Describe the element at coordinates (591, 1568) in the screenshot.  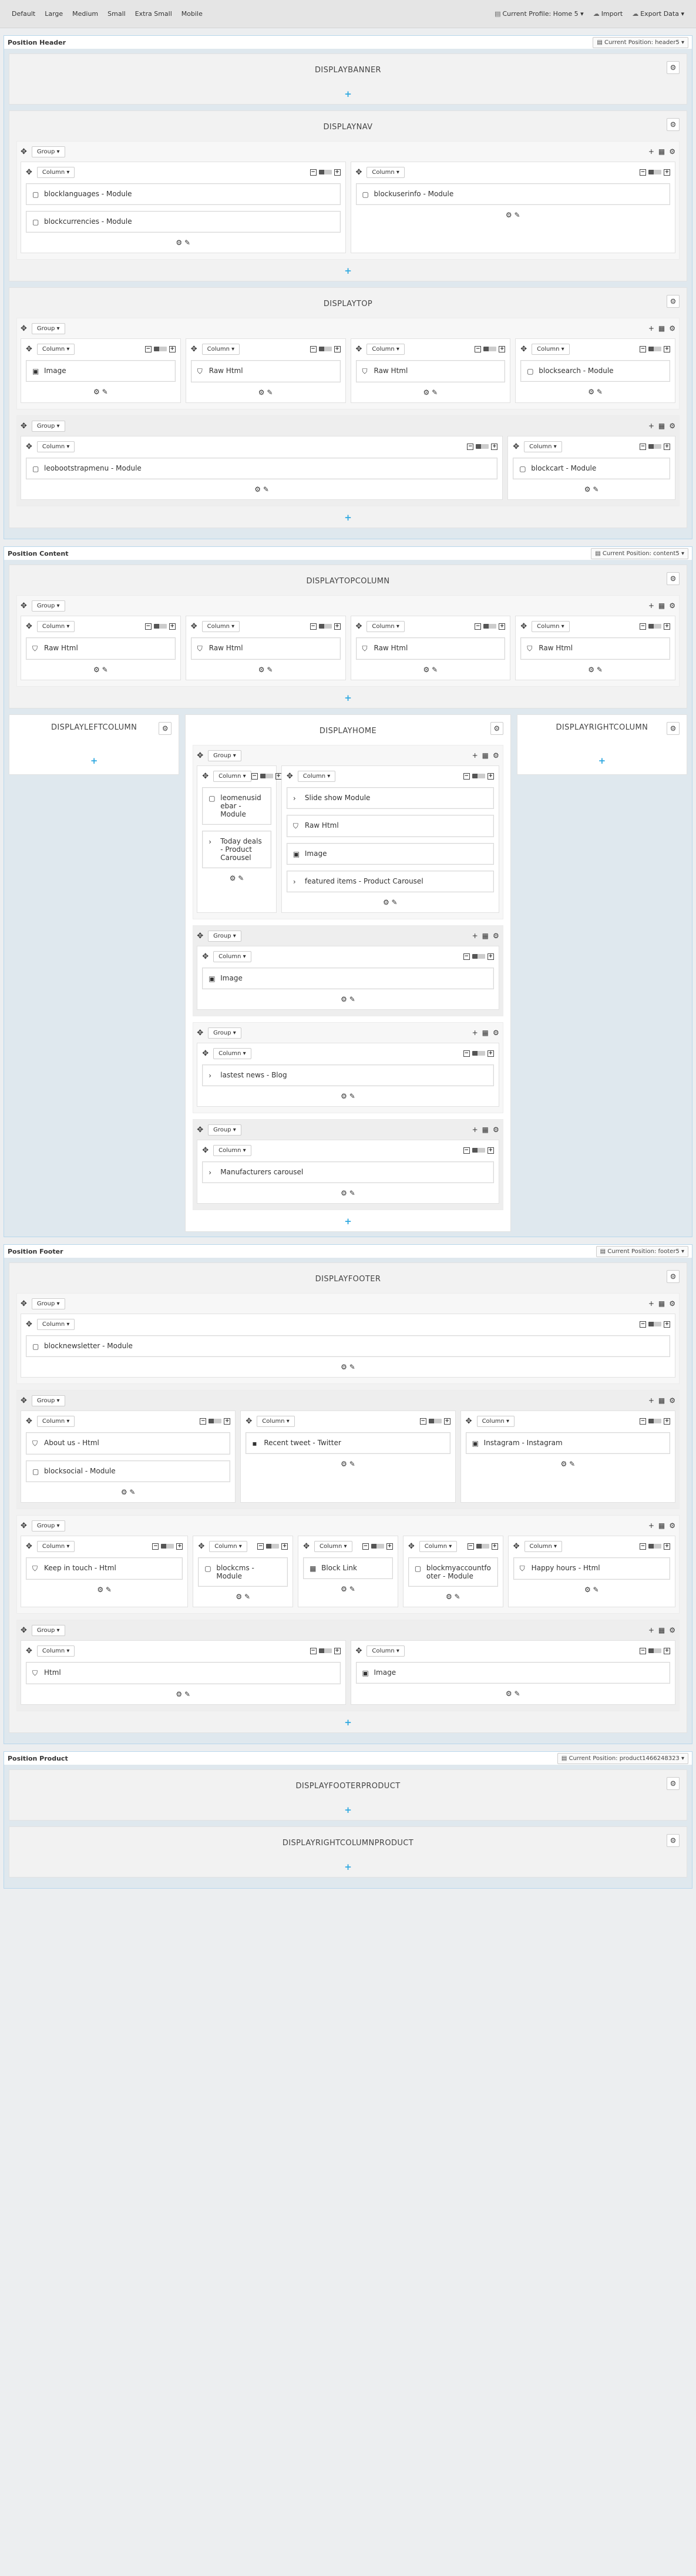
I see `widget-item: ⛉ Happy hours - Html` at that location.